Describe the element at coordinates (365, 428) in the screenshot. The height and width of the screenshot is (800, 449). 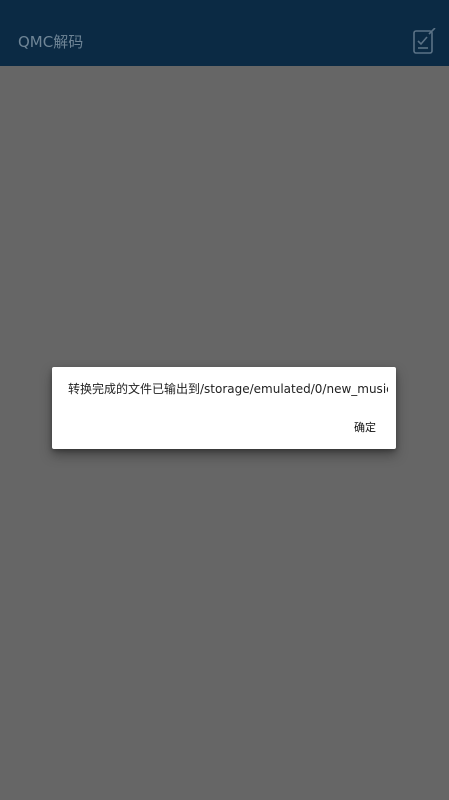
I see `confirm-button: 确定` at that location.